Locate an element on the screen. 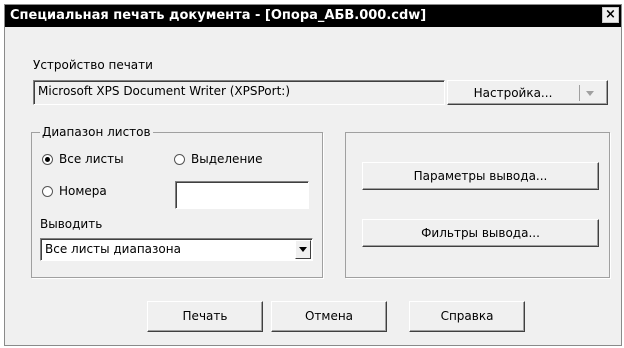 Image resolution: width=624 pixels, height=348 pixels. device-value: Microsoft XPS Document Writer (XPSPort:) is located at coordinates (164, 91).